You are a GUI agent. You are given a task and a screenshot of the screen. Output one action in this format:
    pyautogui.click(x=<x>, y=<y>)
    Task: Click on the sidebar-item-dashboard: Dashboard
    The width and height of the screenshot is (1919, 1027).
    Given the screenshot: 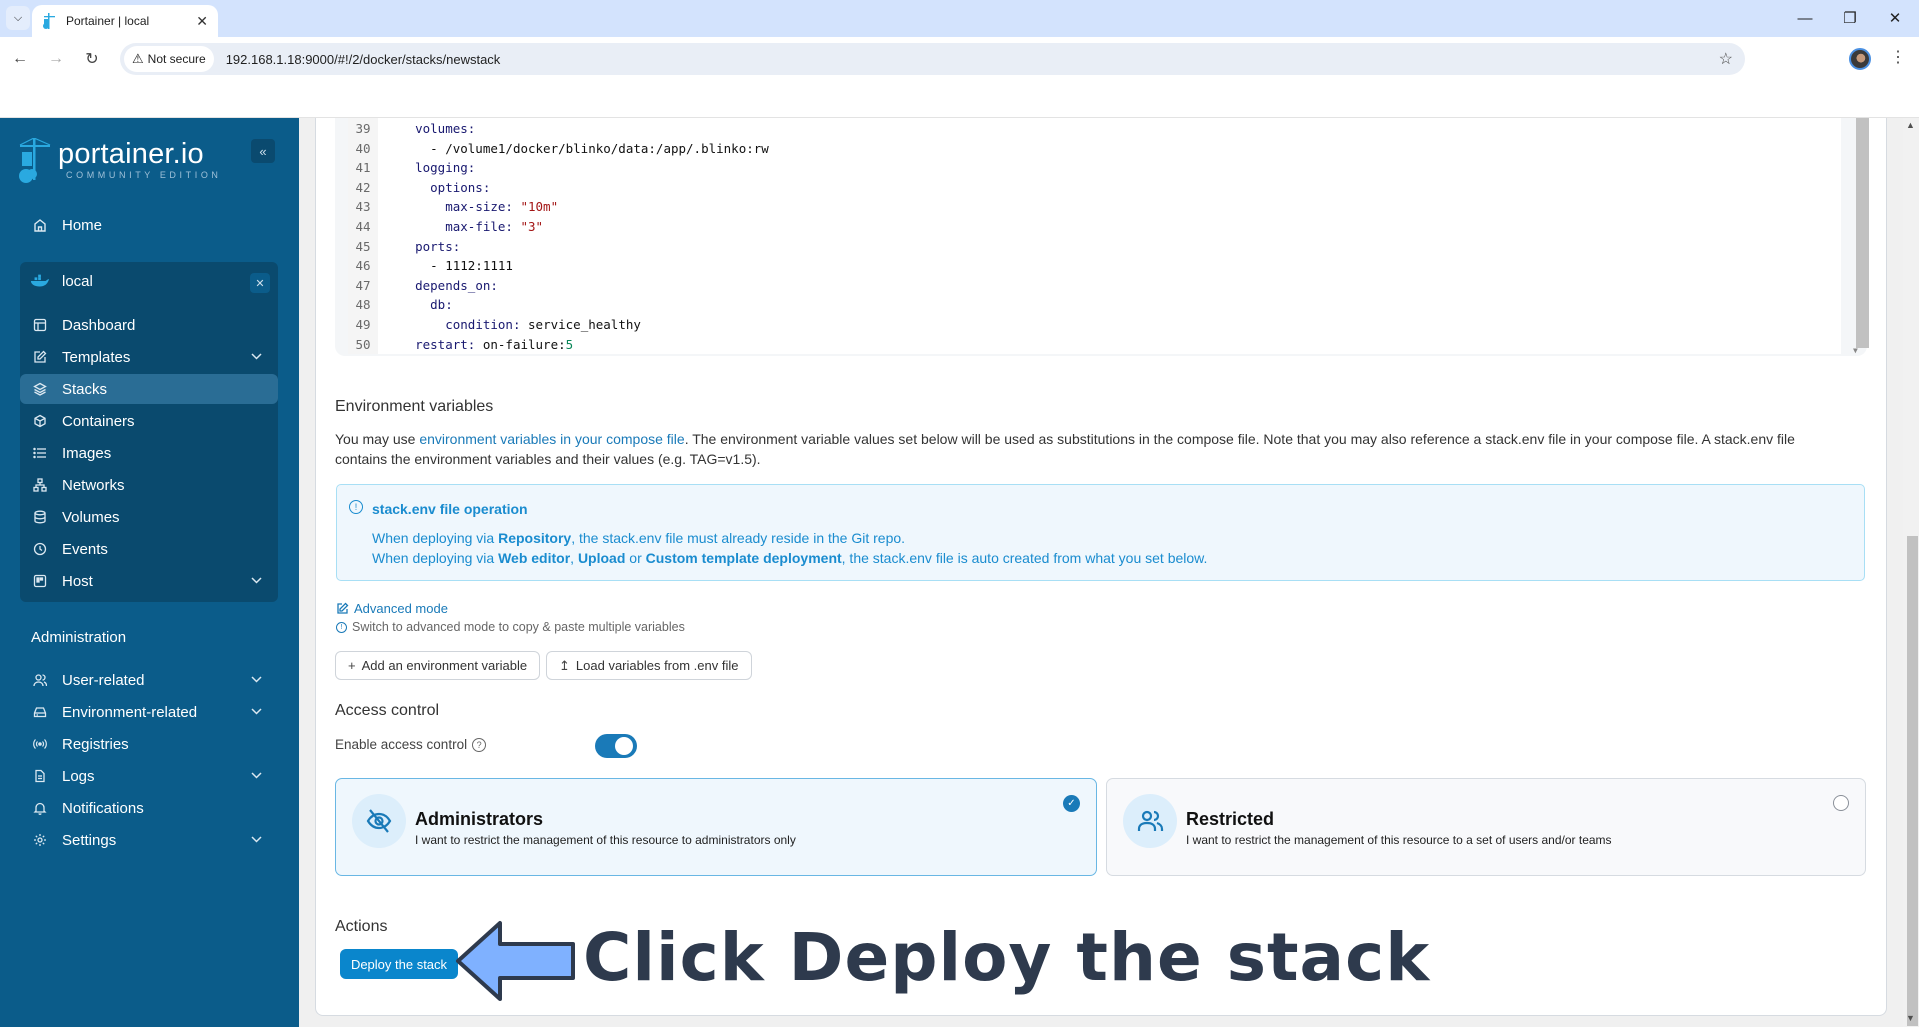 What is the action you would take?
    pyautogui.click(x=149, y=325)
    